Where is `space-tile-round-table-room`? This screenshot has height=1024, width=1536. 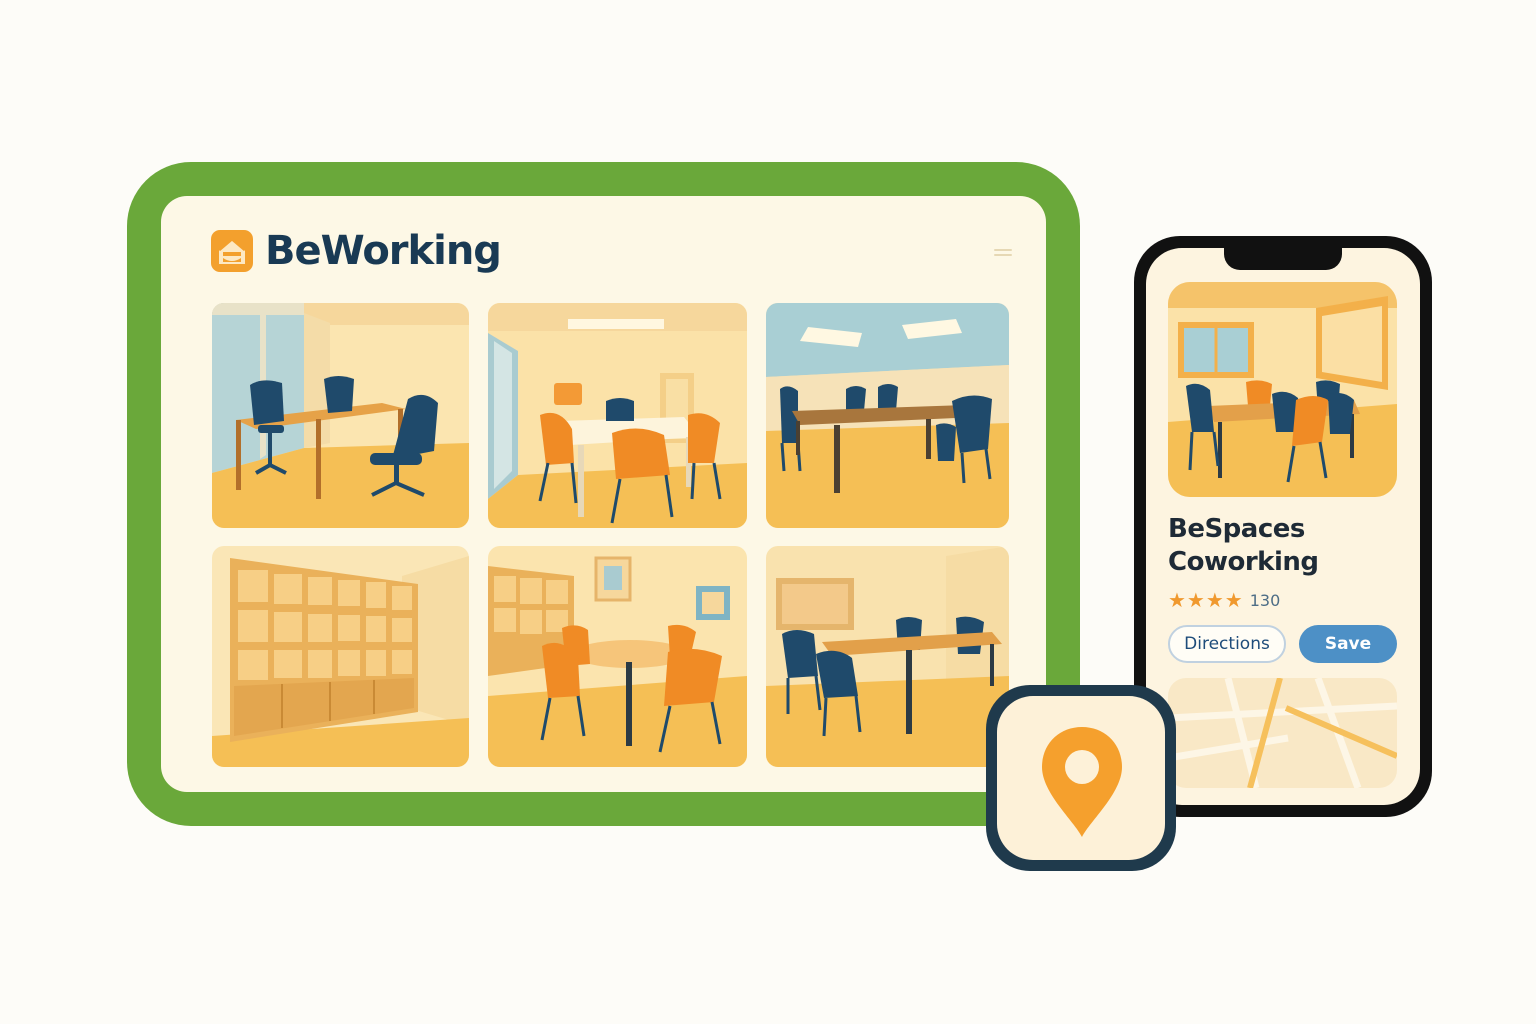 space-tile-round-table-room is located at coordinates (617, 656).